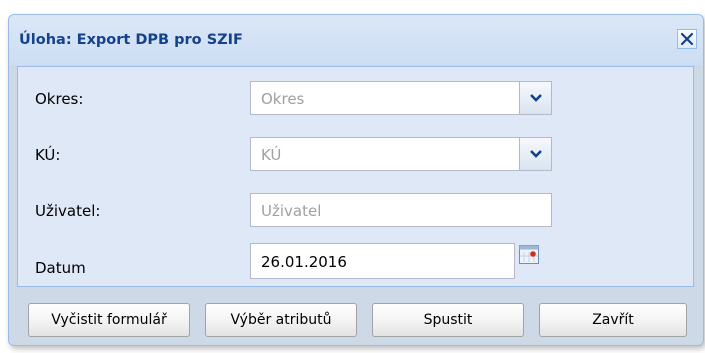 This screenshot has width=705, height=353. What do you see at coordinates (48, 155) in the screenshot?
I see `ku-label: KÚ:` at bounding box center [48, 155].